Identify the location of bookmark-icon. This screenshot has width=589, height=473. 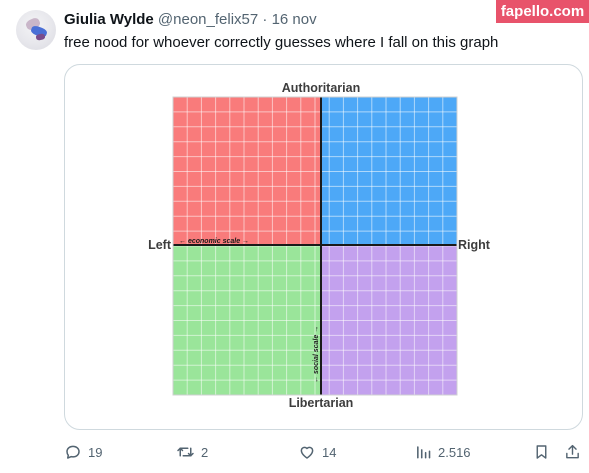
(541, 452).